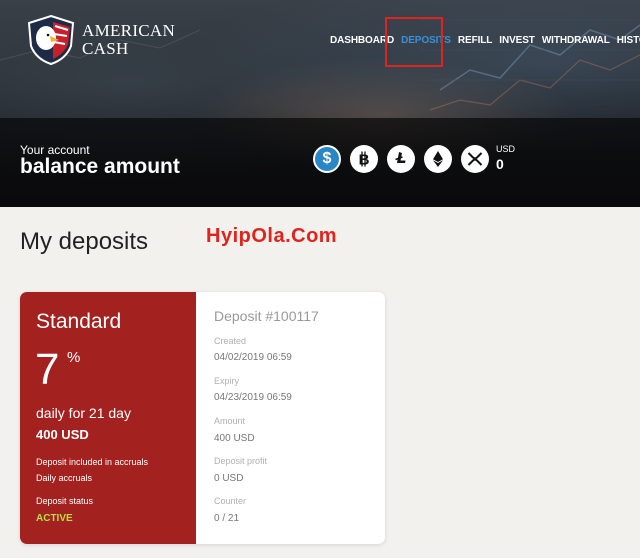 The width and height of the screenshot is (640, 558). I want to click on ripple-icon, so click(475, 159).